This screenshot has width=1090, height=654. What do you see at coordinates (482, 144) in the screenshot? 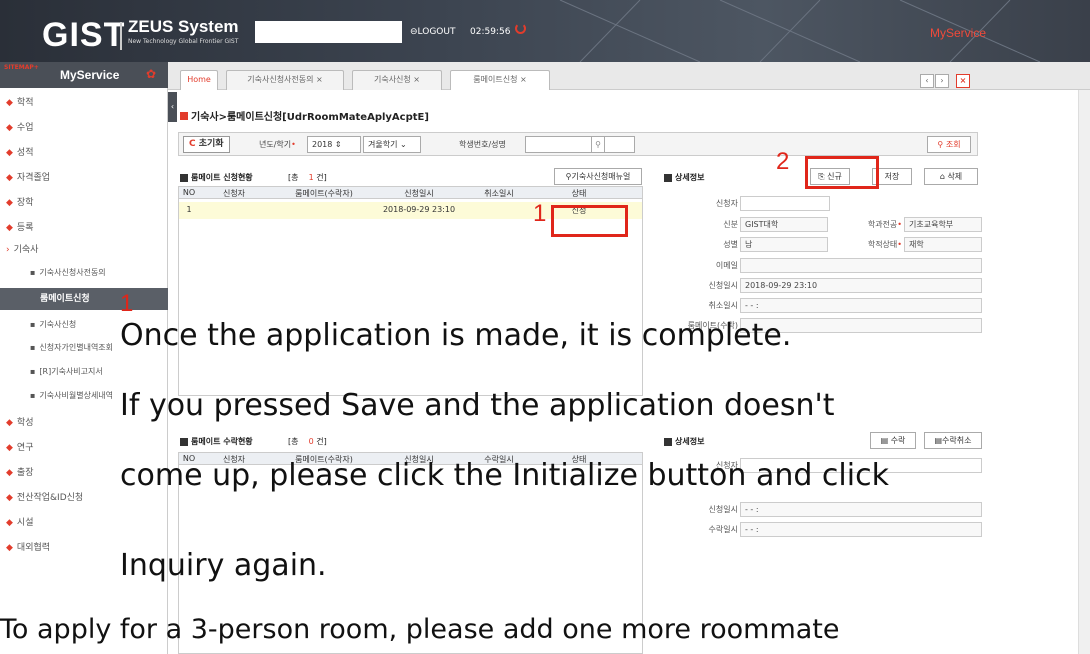
I see `student-label: 학생번호/성명` at bounding box center [482, 144].